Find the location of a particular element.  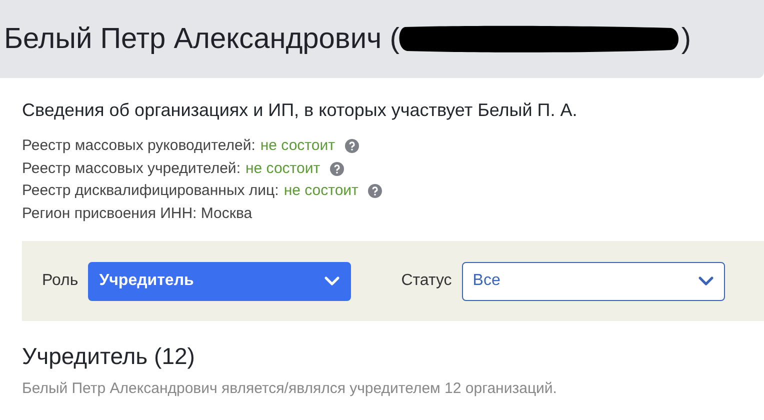

page-title-end: ) is located at coordinates (686, 39).